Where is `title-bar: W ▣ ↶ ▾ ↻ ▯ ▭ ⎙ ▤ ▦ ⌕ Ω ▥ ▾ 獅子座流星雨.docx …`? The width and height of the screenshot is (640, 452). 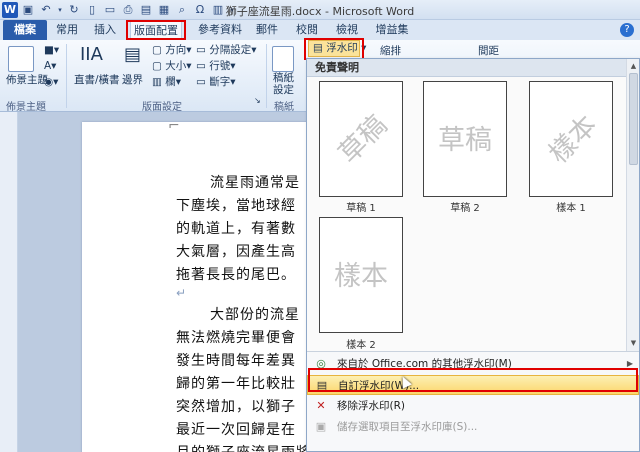
title-bar: W ▣ ↶ ▾ ↻ ▯ ▭ ⎙ ▤ ▦ ⌕ Ω ▥ ▾ 獅子座流星雨.docx … is located at coordinates (320, 10).